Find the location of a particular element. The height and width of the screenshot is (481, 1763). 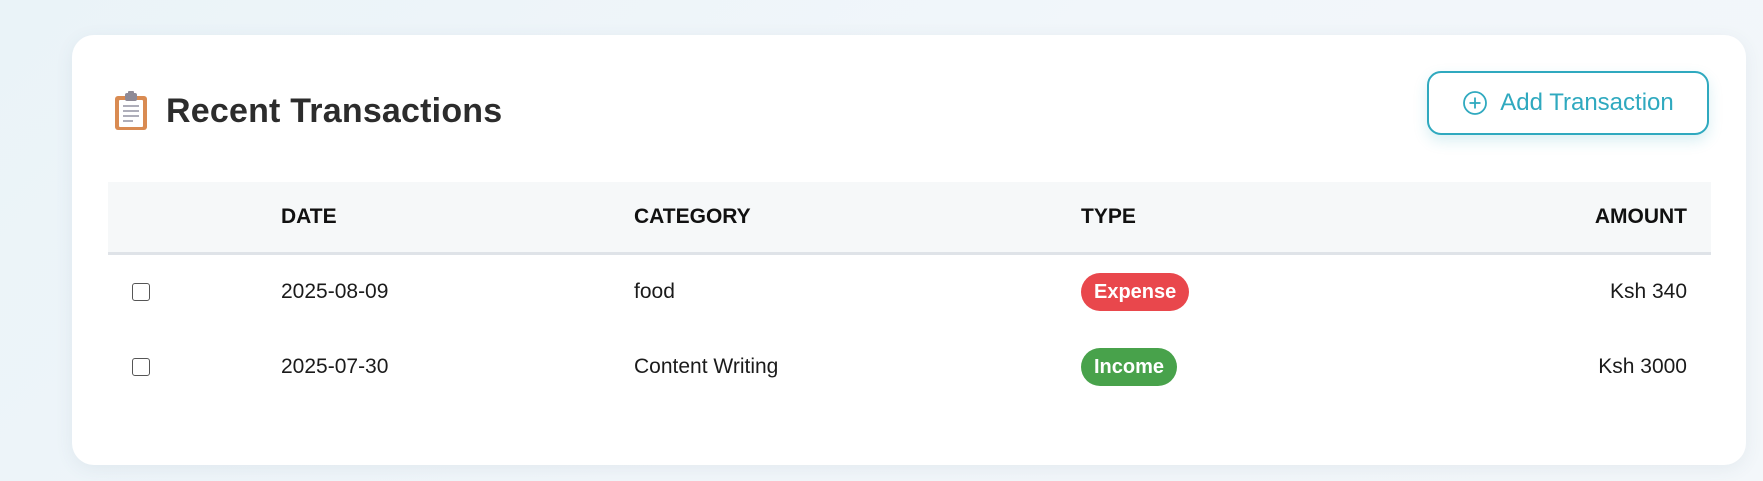

header-select is located at coordinates (194, 217).